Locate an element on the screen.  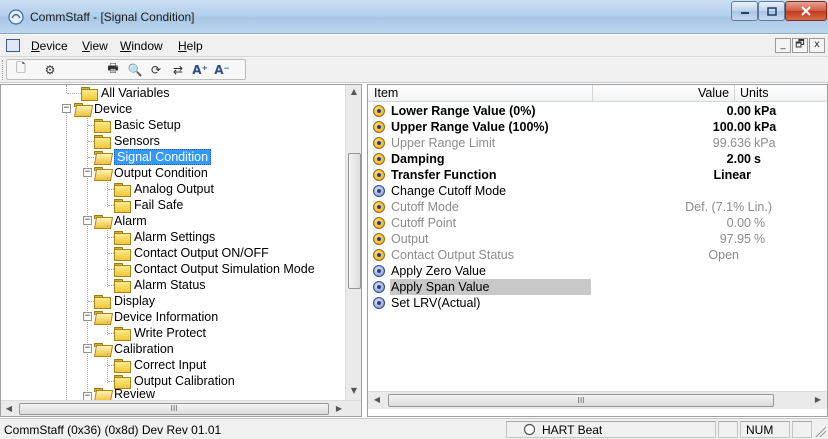
list-row-output: Output 97.95 % is located at coordinates (597, 239).